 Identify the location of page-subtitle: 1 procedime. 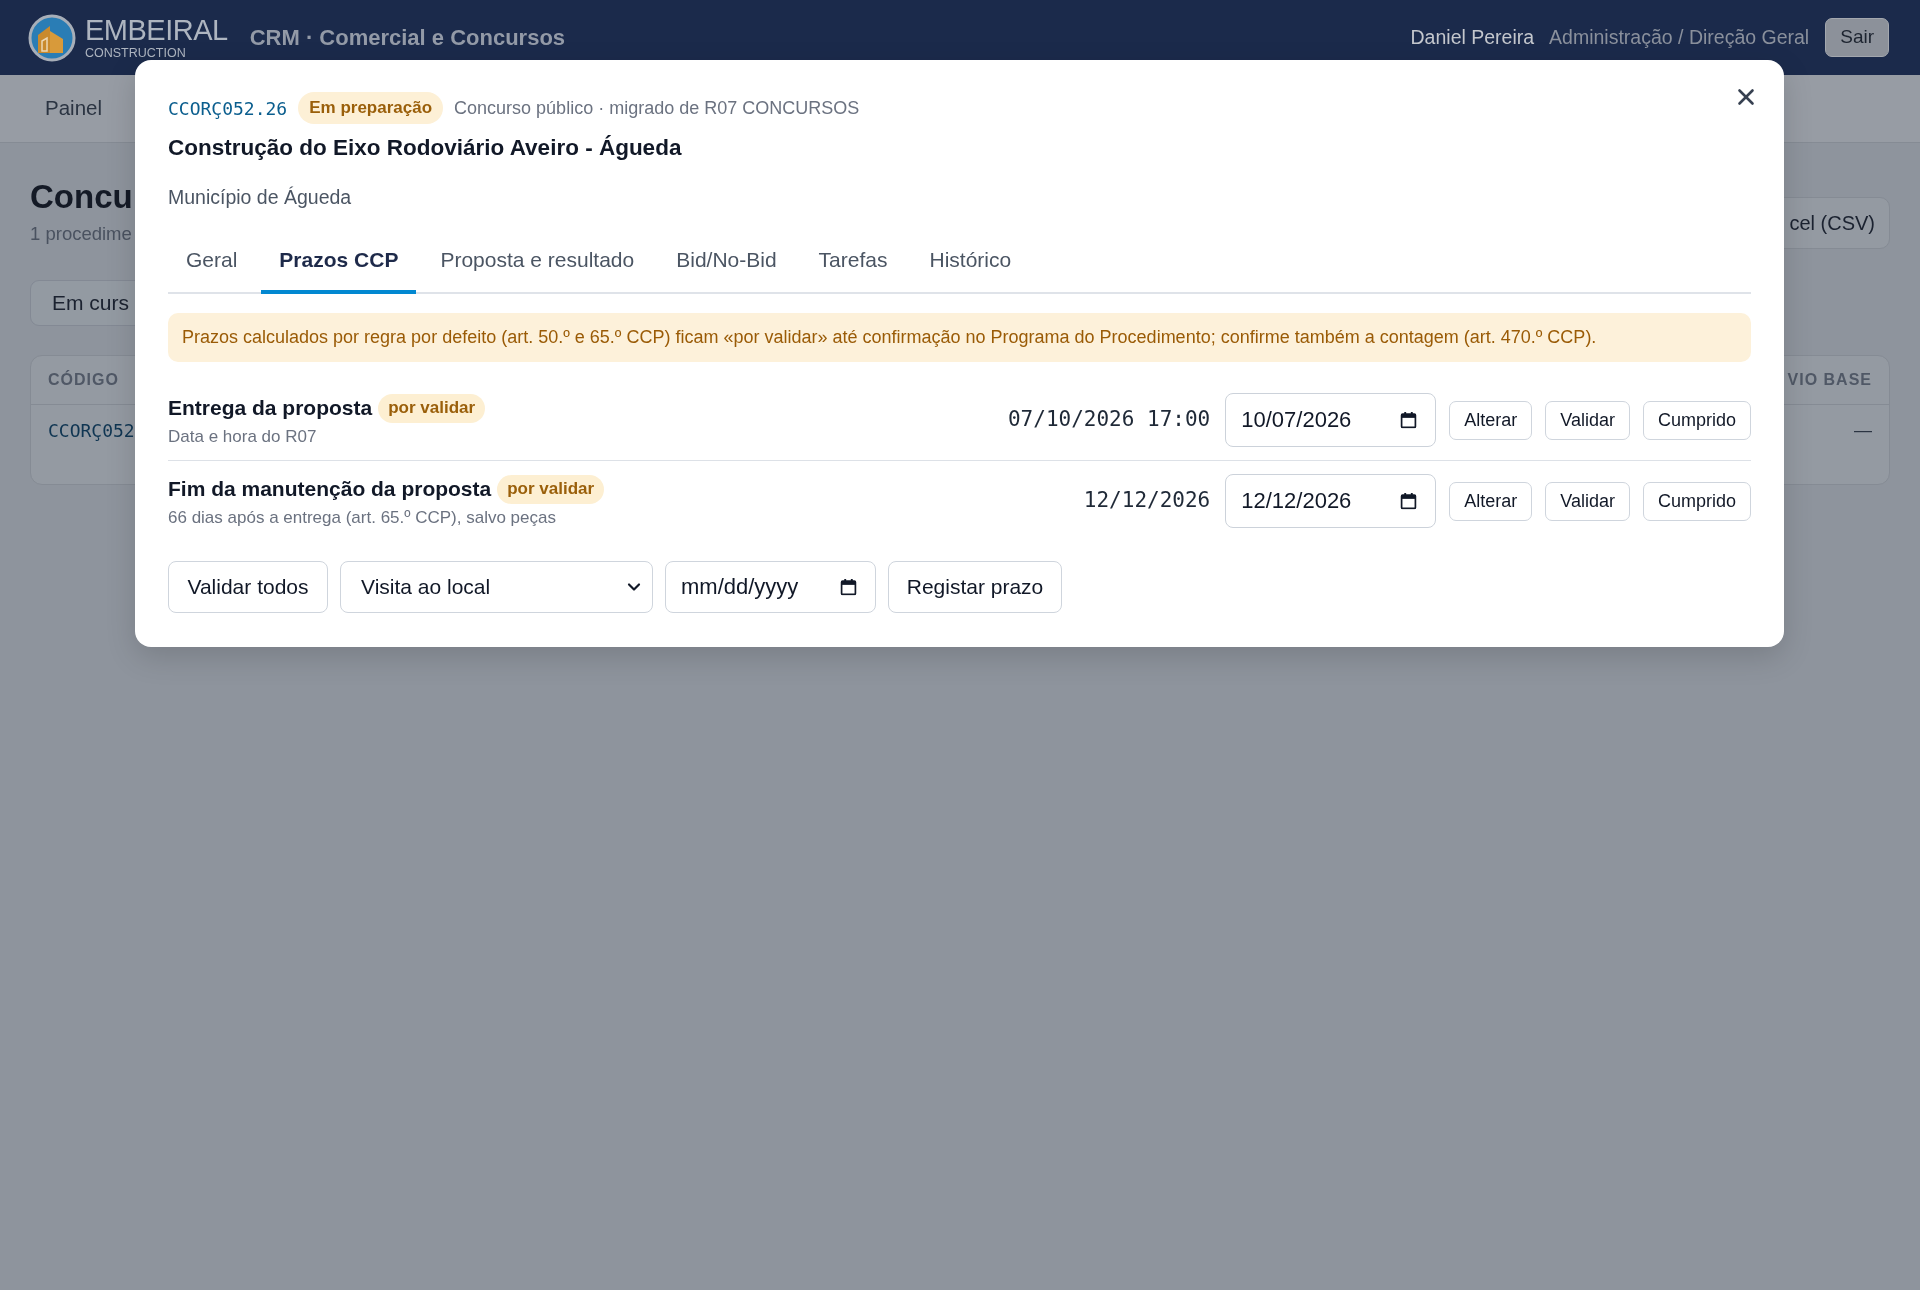
(81, 234).